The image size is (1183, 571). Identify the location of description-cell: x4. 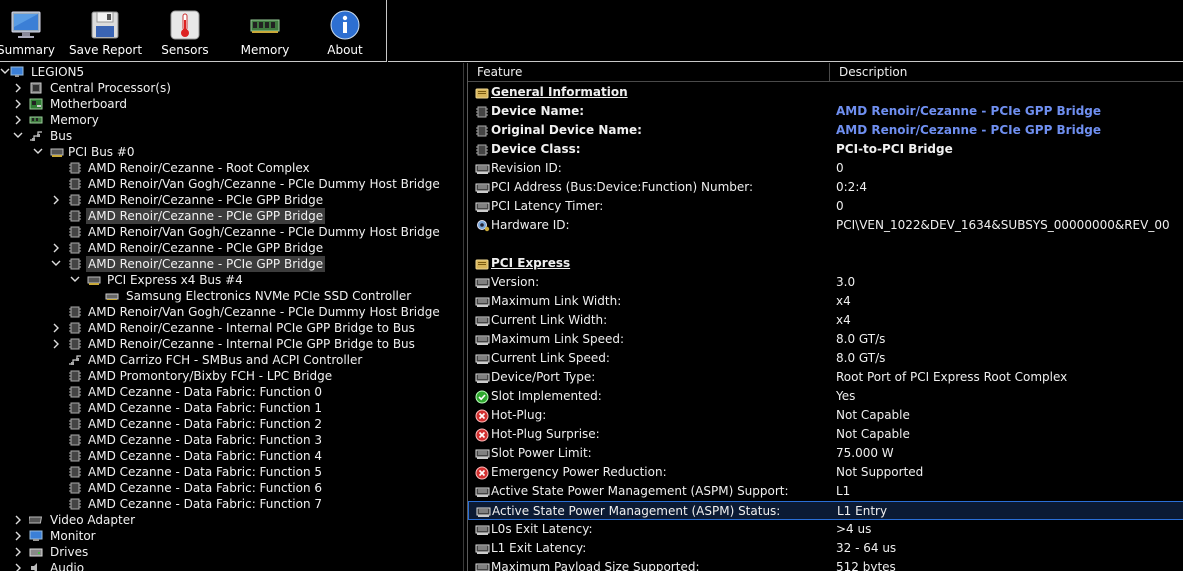
(843, 320).